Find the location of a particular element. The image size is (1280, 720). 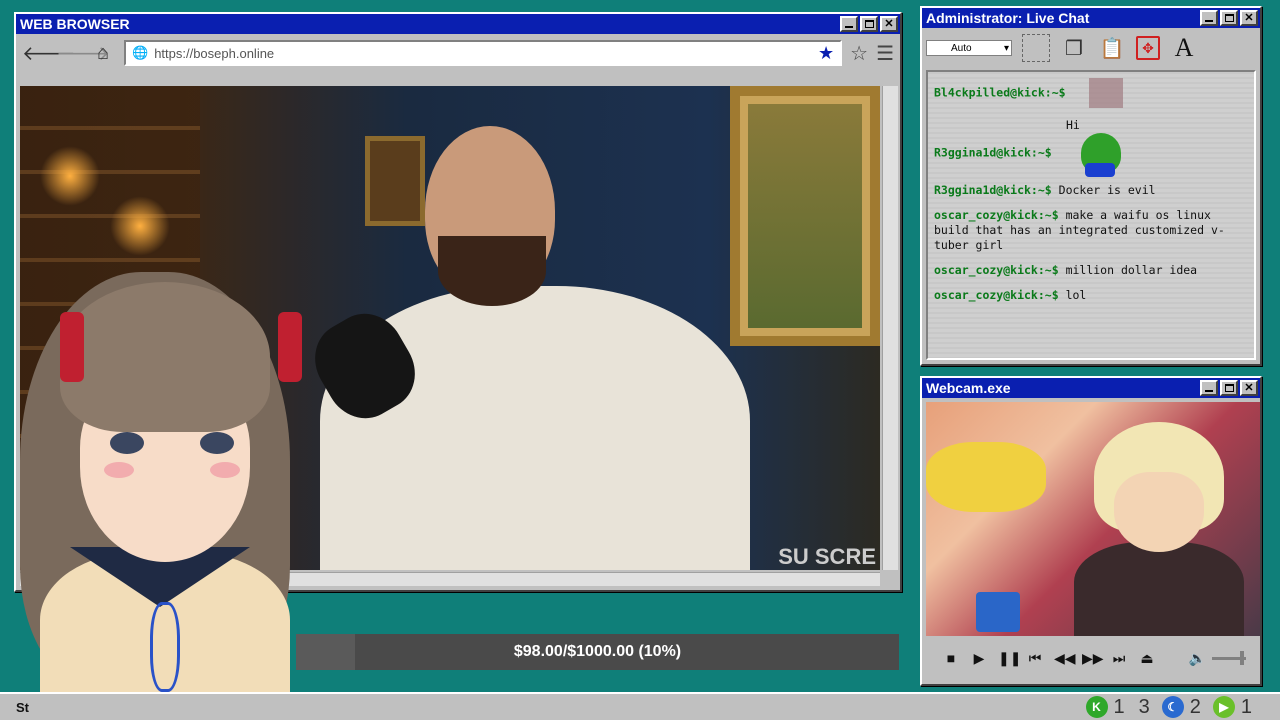

chat-text: Hi is located at coordinates (1073, 125).